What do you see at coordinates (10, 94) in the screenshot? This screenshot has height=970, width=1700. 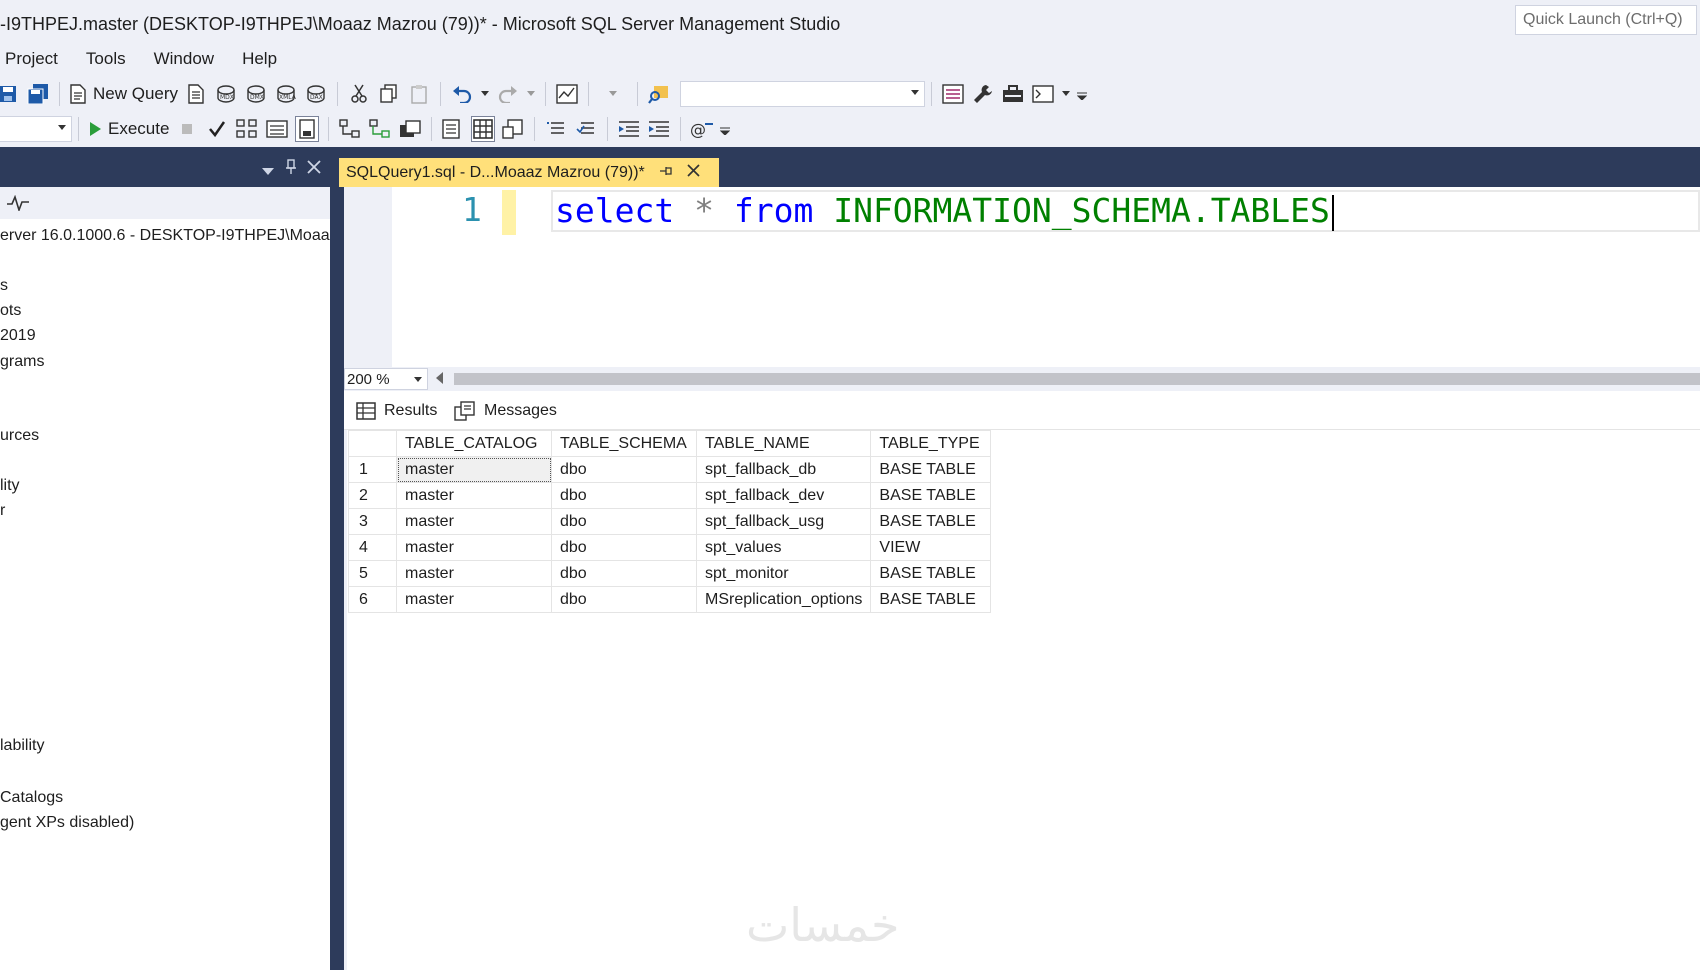 I see `save-icon` at bounding box center [10, 94].